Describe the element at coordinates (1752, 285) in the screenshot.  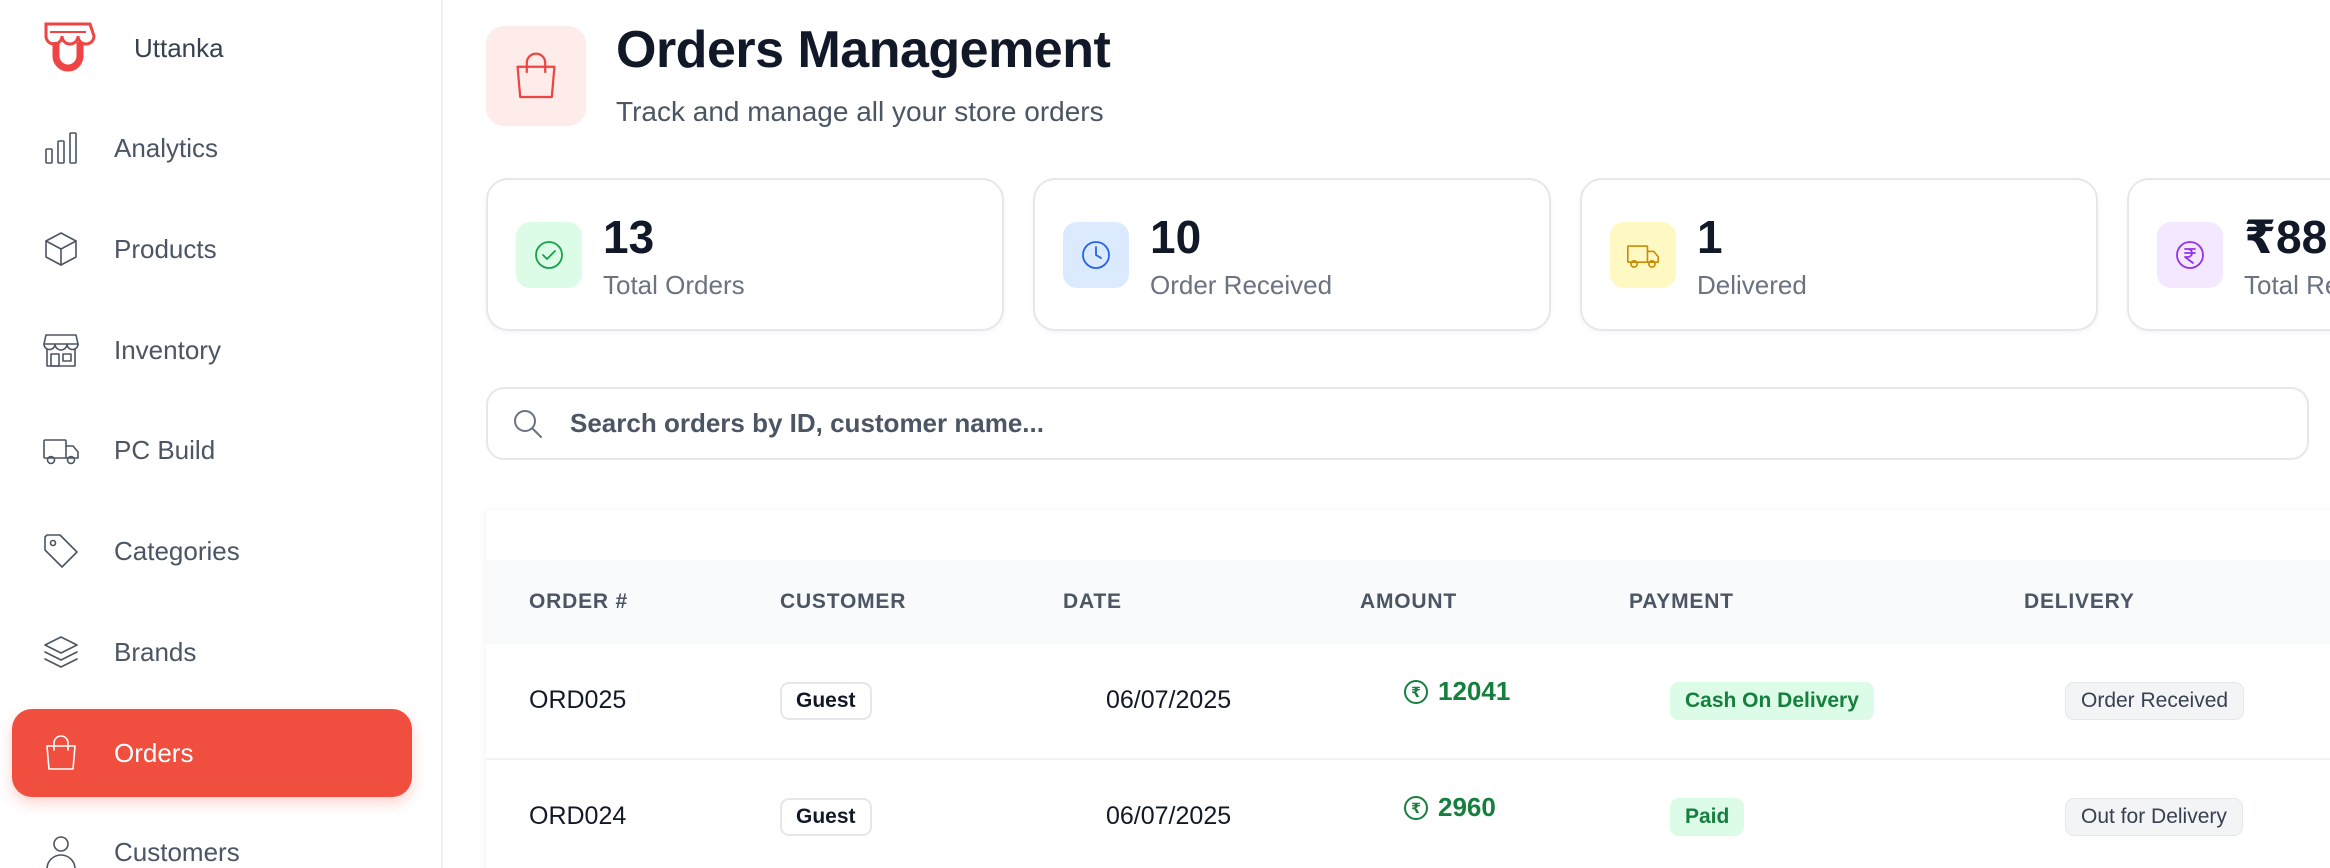
I see `stat-label: Delivered` at that location.